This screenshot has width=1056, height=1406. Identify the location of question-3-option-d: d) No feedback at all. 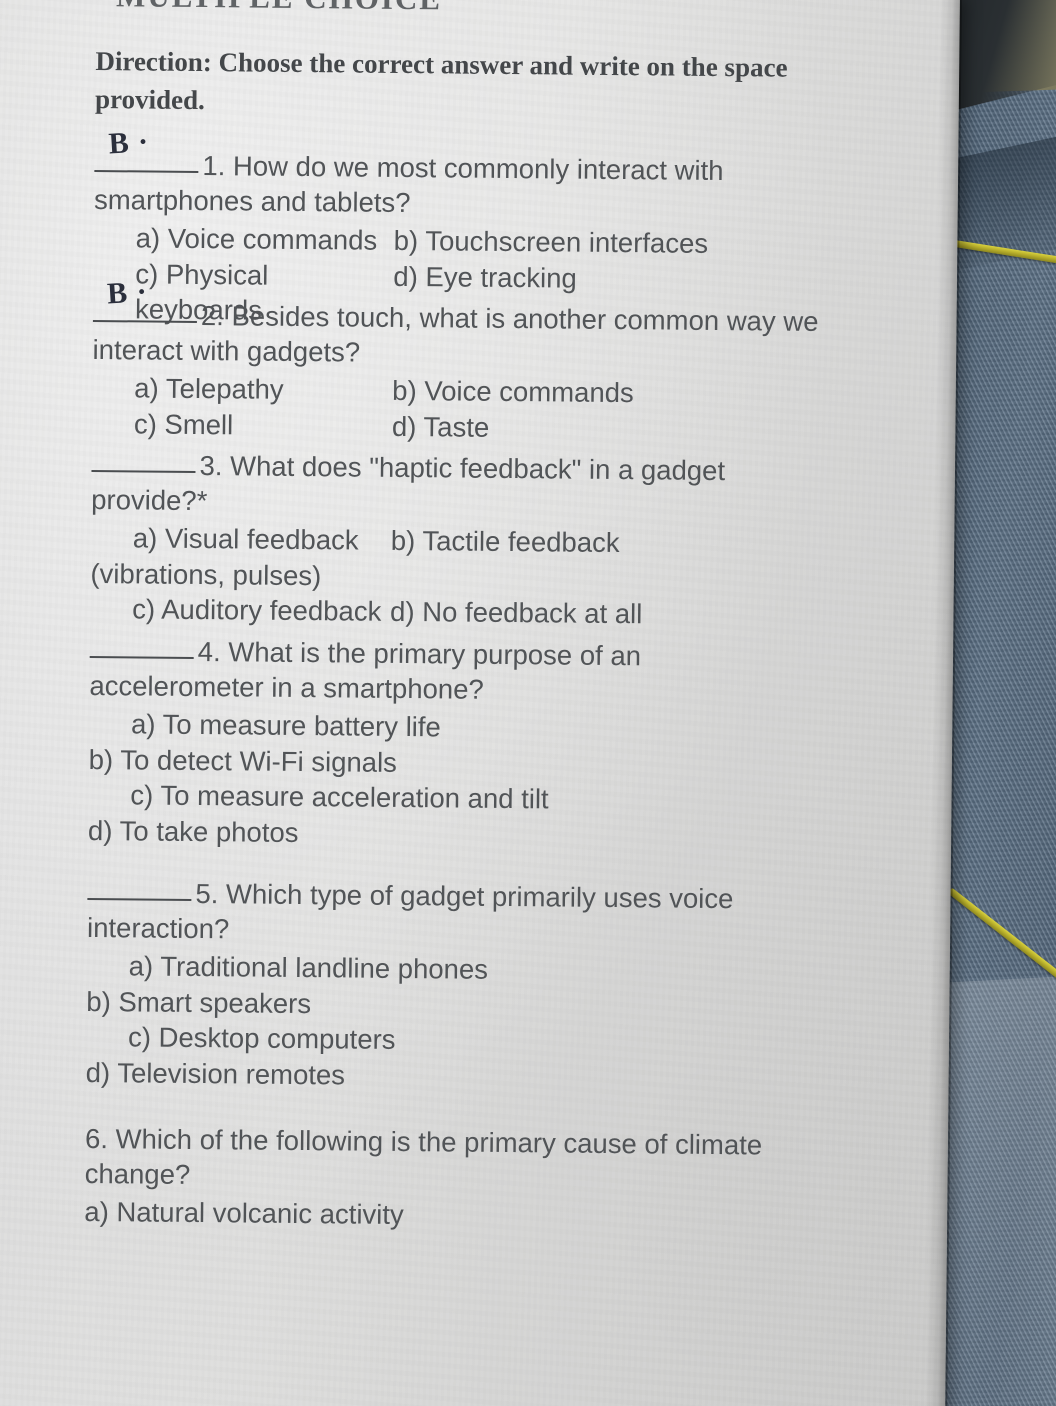
(645, 614).